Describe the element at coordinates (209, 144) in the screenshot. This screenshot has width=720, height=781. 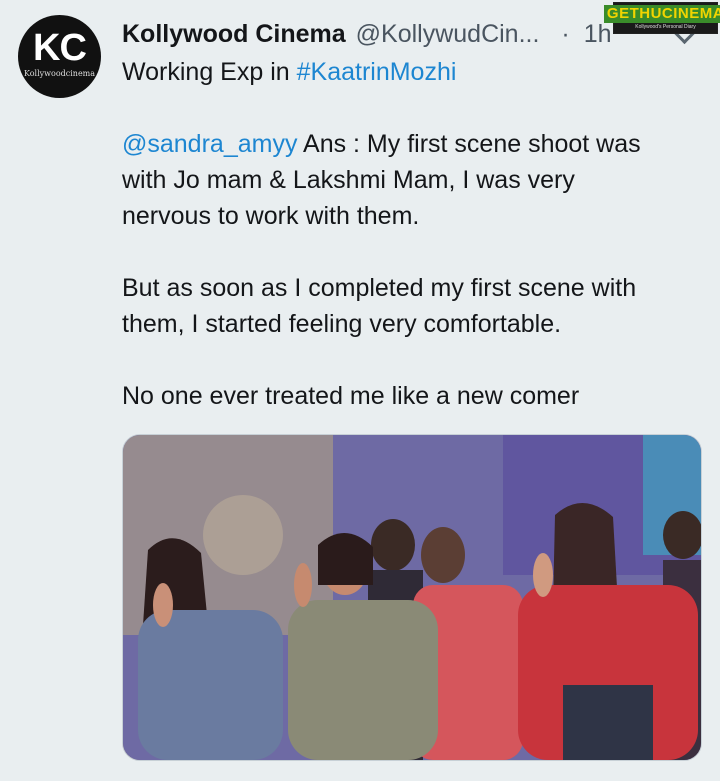
I see `mention-link: @sandra_amyy` at that location.